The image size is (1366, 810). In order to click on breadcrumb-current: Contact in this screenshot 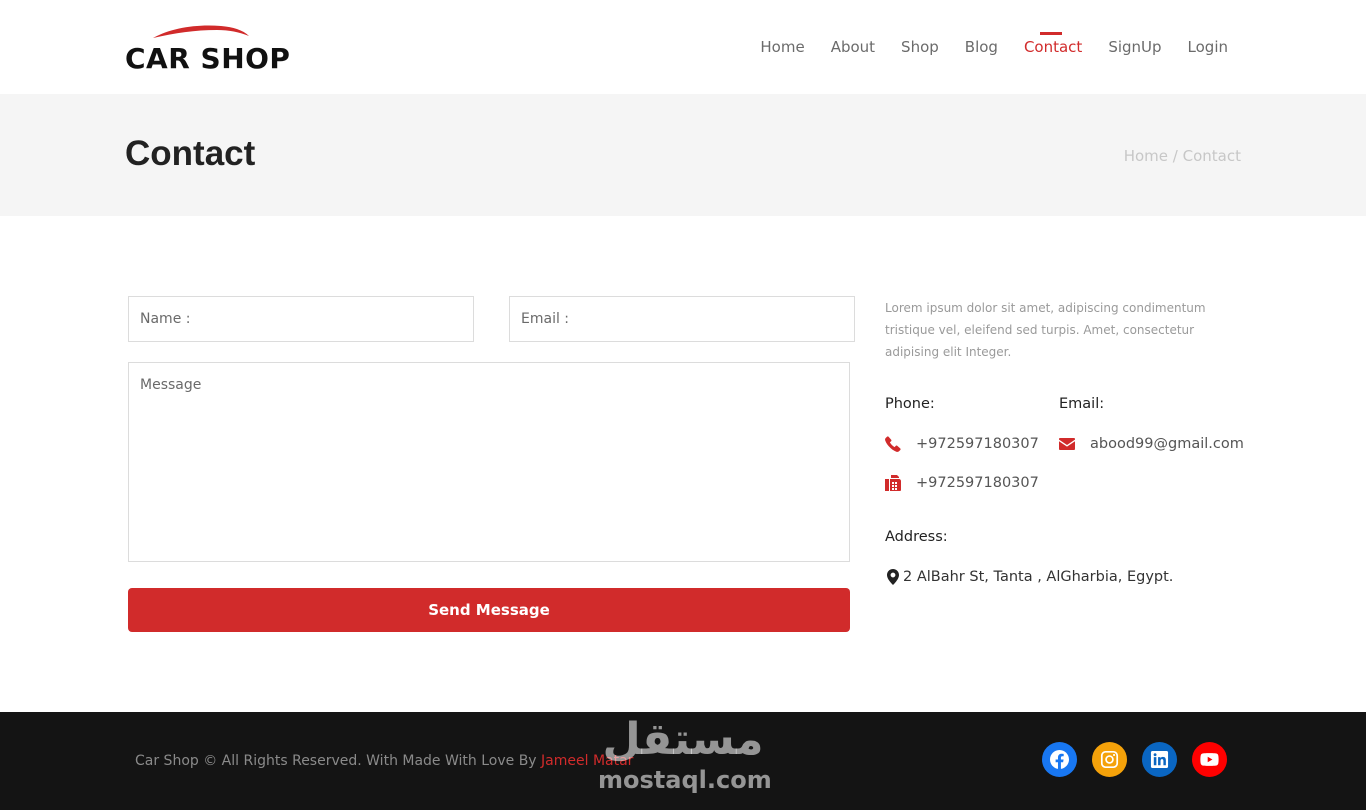, I will do `click(1211, 156)`.